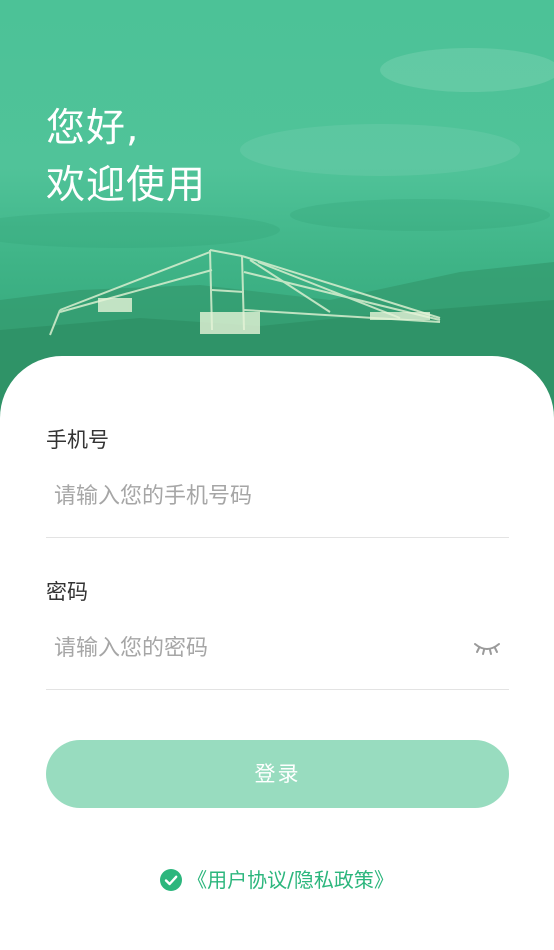 The height and width of the screenshot is (950, 554). I want to click on phone-input, so click(260, 496).